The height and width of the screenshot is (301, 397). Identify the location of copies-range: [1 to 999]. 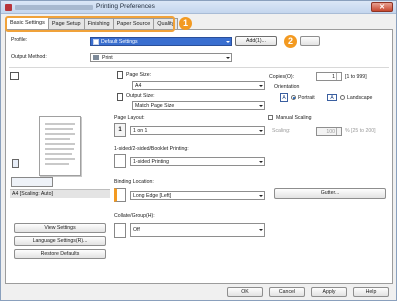
(356, 77).